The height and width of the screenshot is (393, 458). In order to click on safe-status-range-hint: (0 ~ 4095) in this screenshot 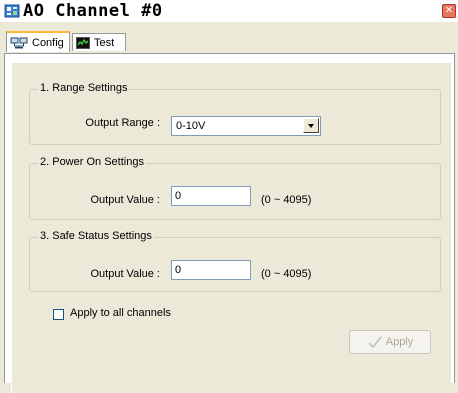, I will do `click(286, 274)`.